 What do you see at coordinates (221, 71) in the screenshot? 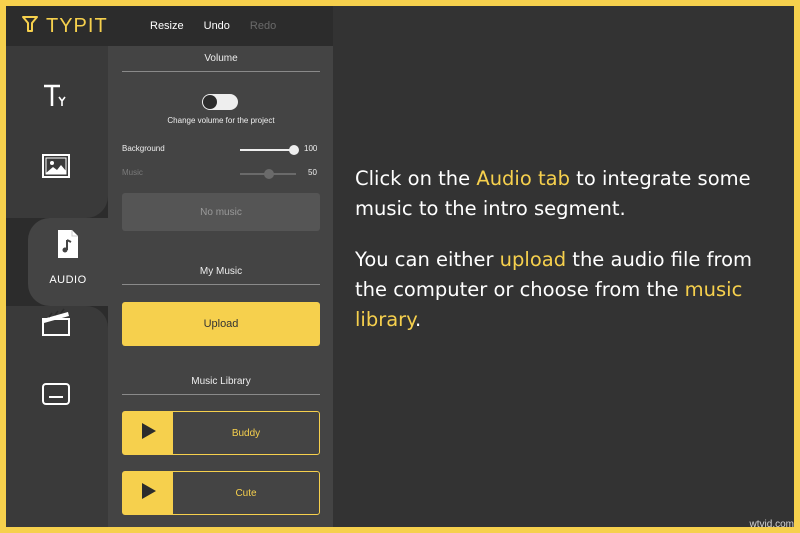
I see `volume-divider` at bounding box center [221, 71].